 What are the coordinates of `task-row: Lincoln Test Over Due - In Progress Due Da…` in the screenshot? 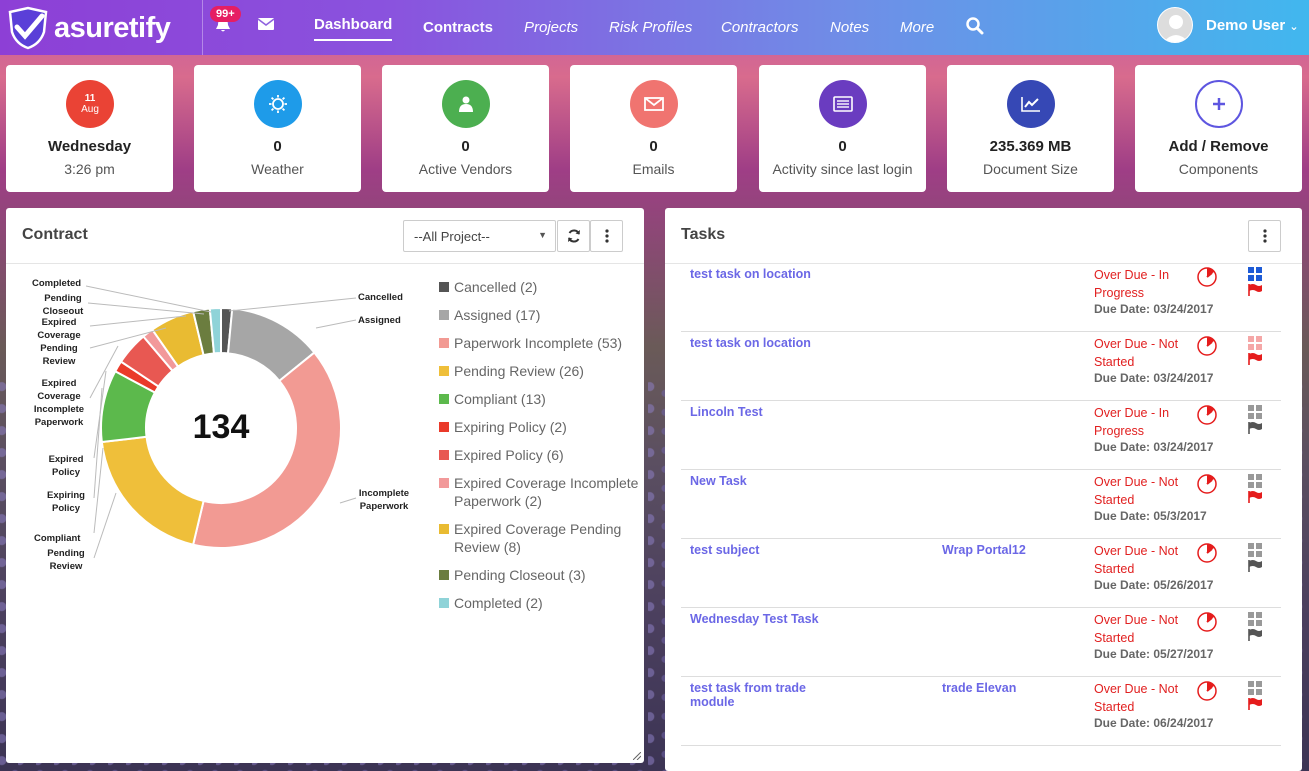 It's located at (981, 435).